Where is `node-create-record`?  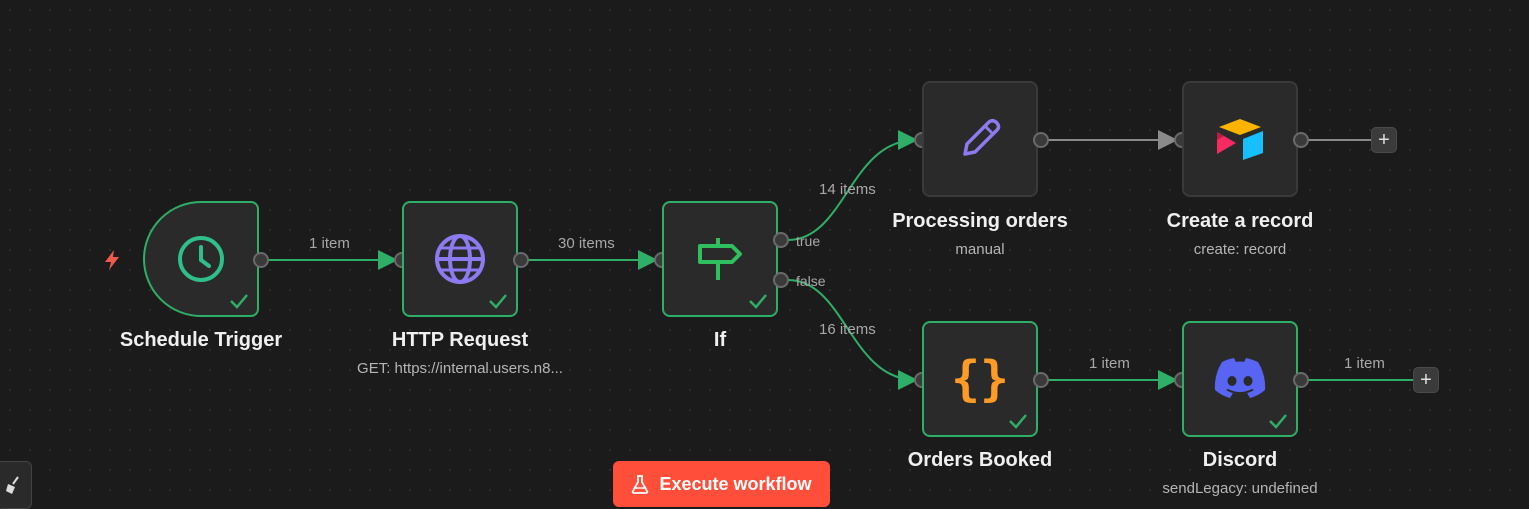
node-create-record is located at coordinates (1240, 139).